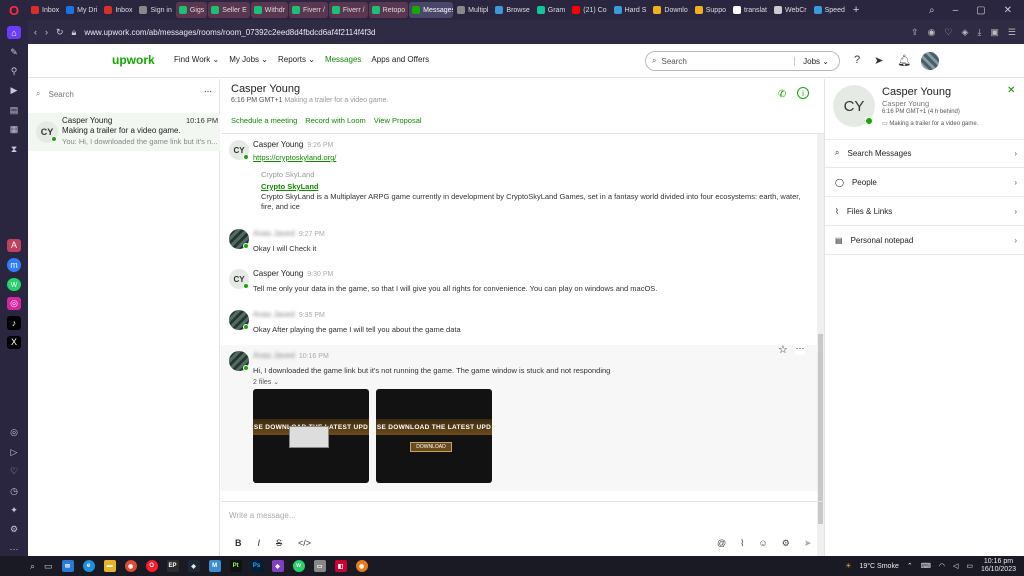  What do you see at coordinates (238, 543) in the screenshot?
I see `bold-icon: B` at bounding box center [238, 543].